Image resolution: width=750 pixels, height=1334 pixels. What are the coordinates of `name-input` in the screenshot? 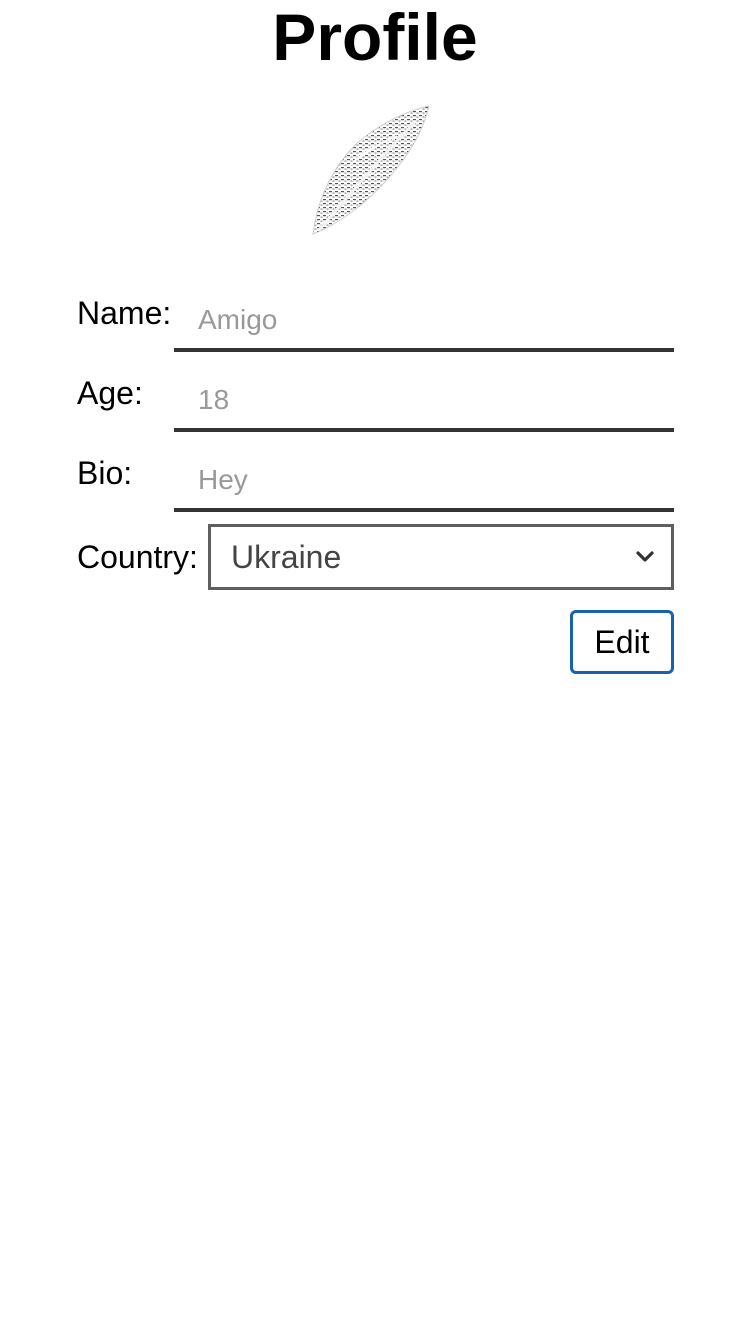 It's located at (424, 320).